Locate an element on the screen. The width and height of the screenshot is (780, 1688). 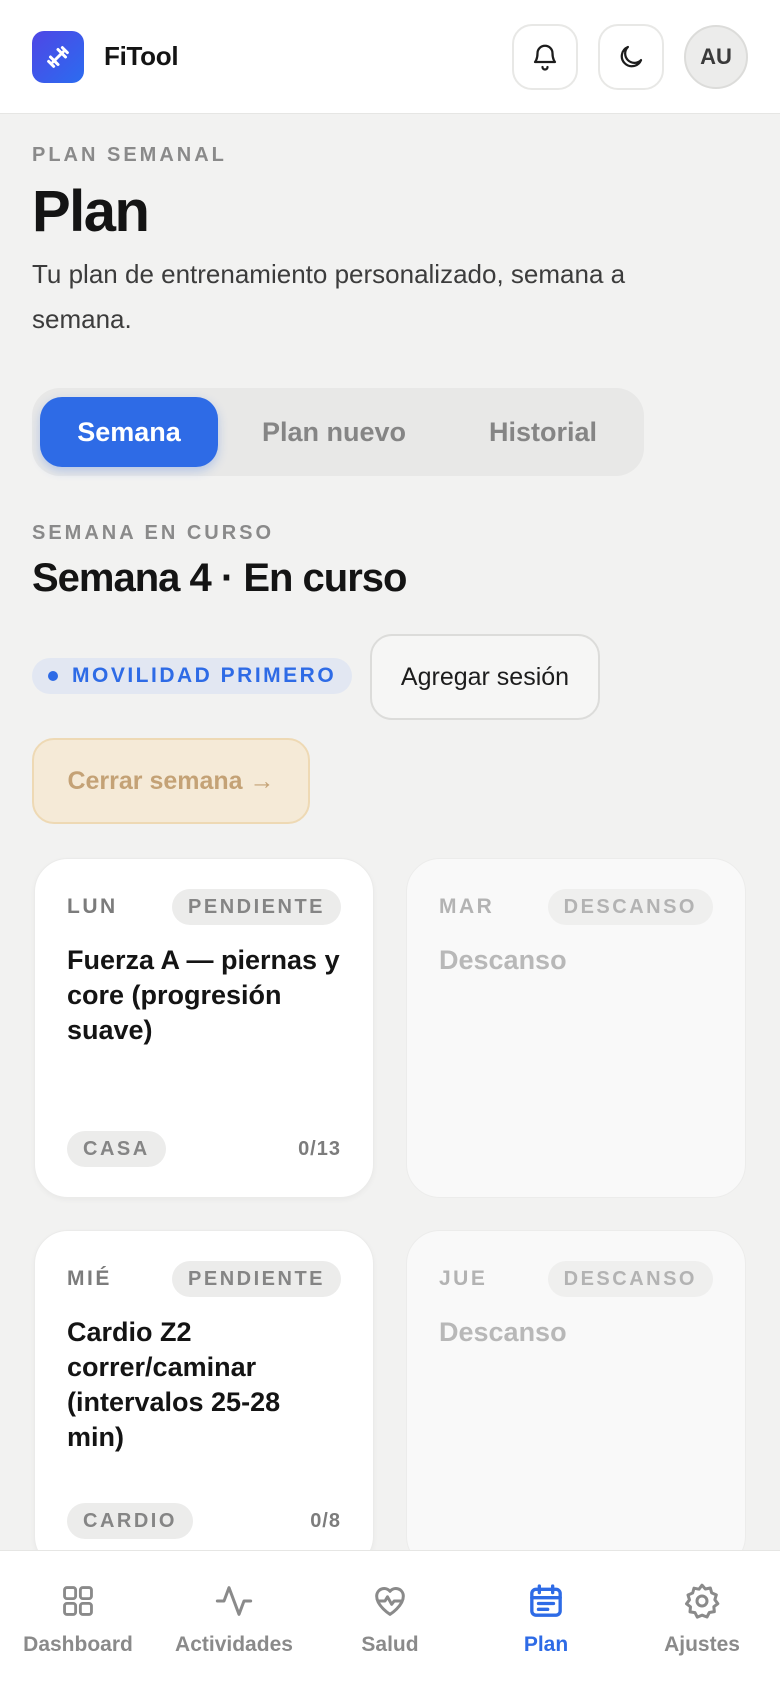
nav-label: Dashboard is located at coordinates (78, 1644).